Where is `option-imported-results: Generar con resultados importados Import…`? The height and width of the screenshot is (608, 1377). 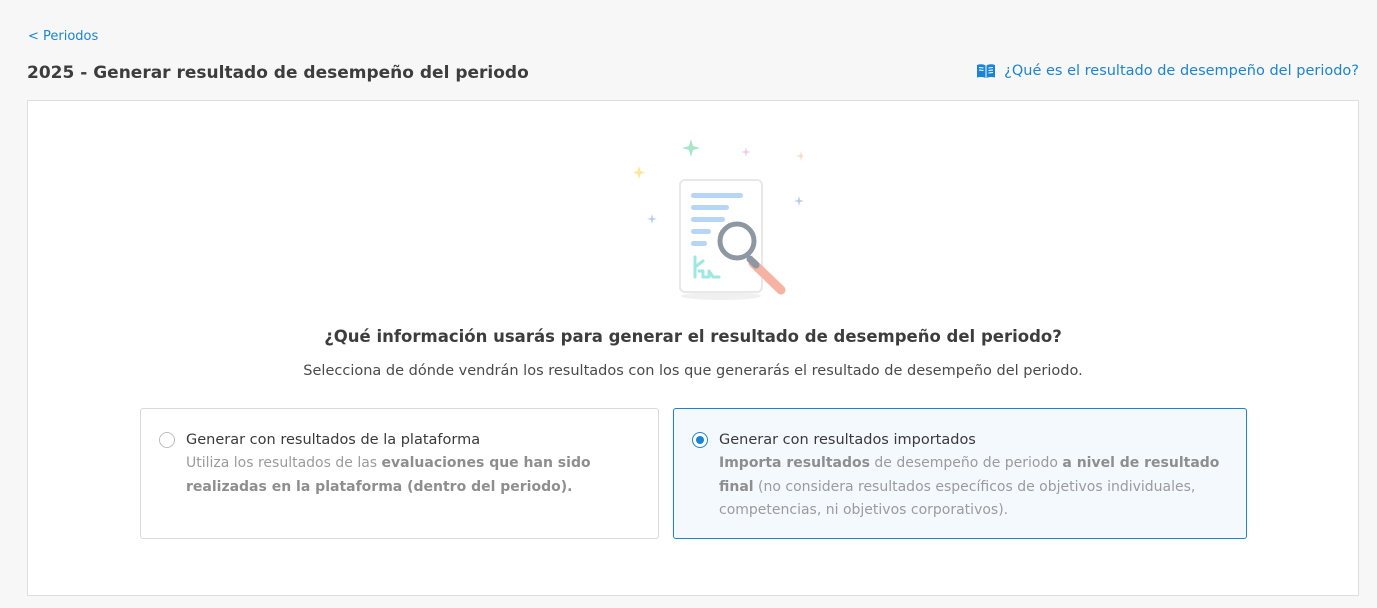 option-imported-results: Generar con resultados importados Import… is located at coordinates (960, 473).